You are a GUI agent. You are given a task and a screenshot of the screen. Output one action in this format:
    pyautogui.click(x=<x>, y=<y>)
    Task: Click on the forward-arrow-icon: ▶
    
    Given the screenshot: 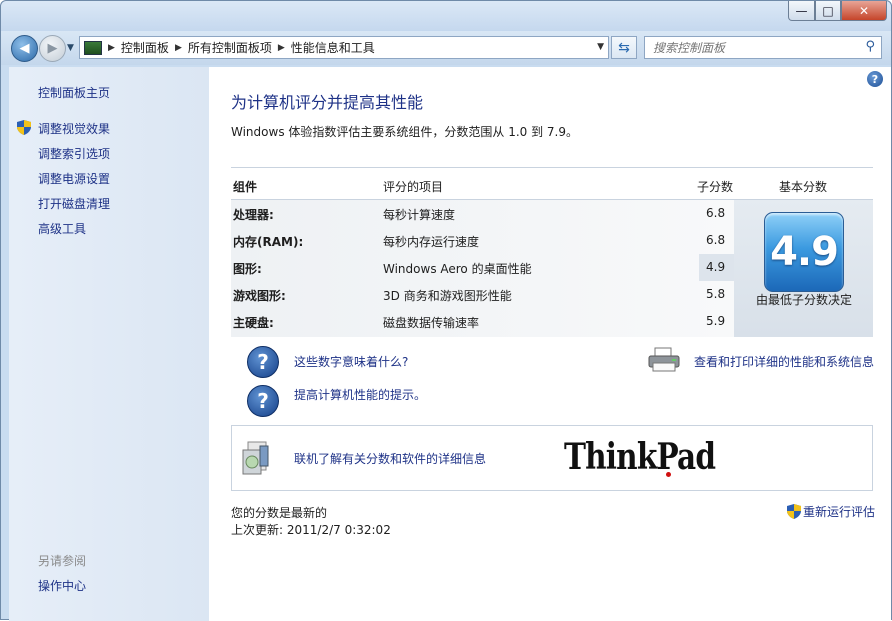 What is the action you would take?
    pyautogui.click(x=52, y=48)
    